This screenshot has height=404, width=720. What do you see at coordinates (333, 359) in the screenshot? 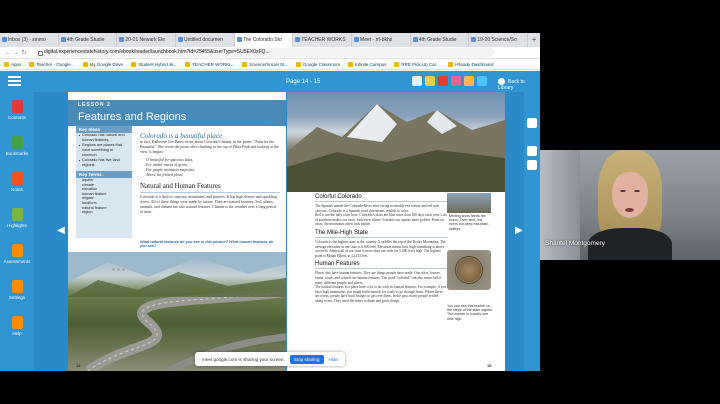
I see `hide-button: Hide` at bounding box center [333, 359].